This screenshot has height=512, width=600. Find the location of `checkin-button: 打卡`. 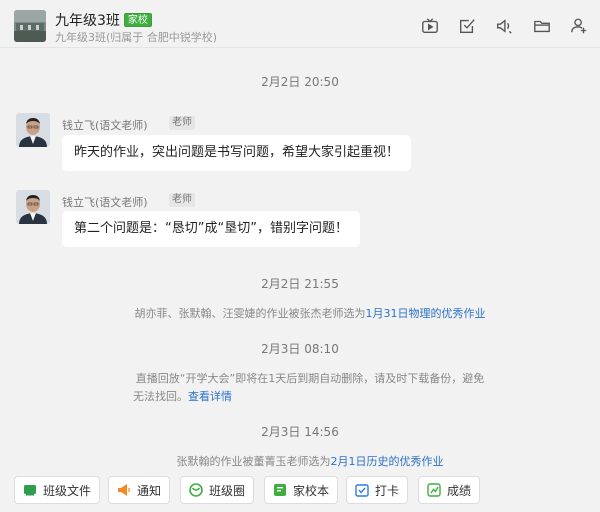

checkin-button: 打卡 is located at coordinates (377, 490).